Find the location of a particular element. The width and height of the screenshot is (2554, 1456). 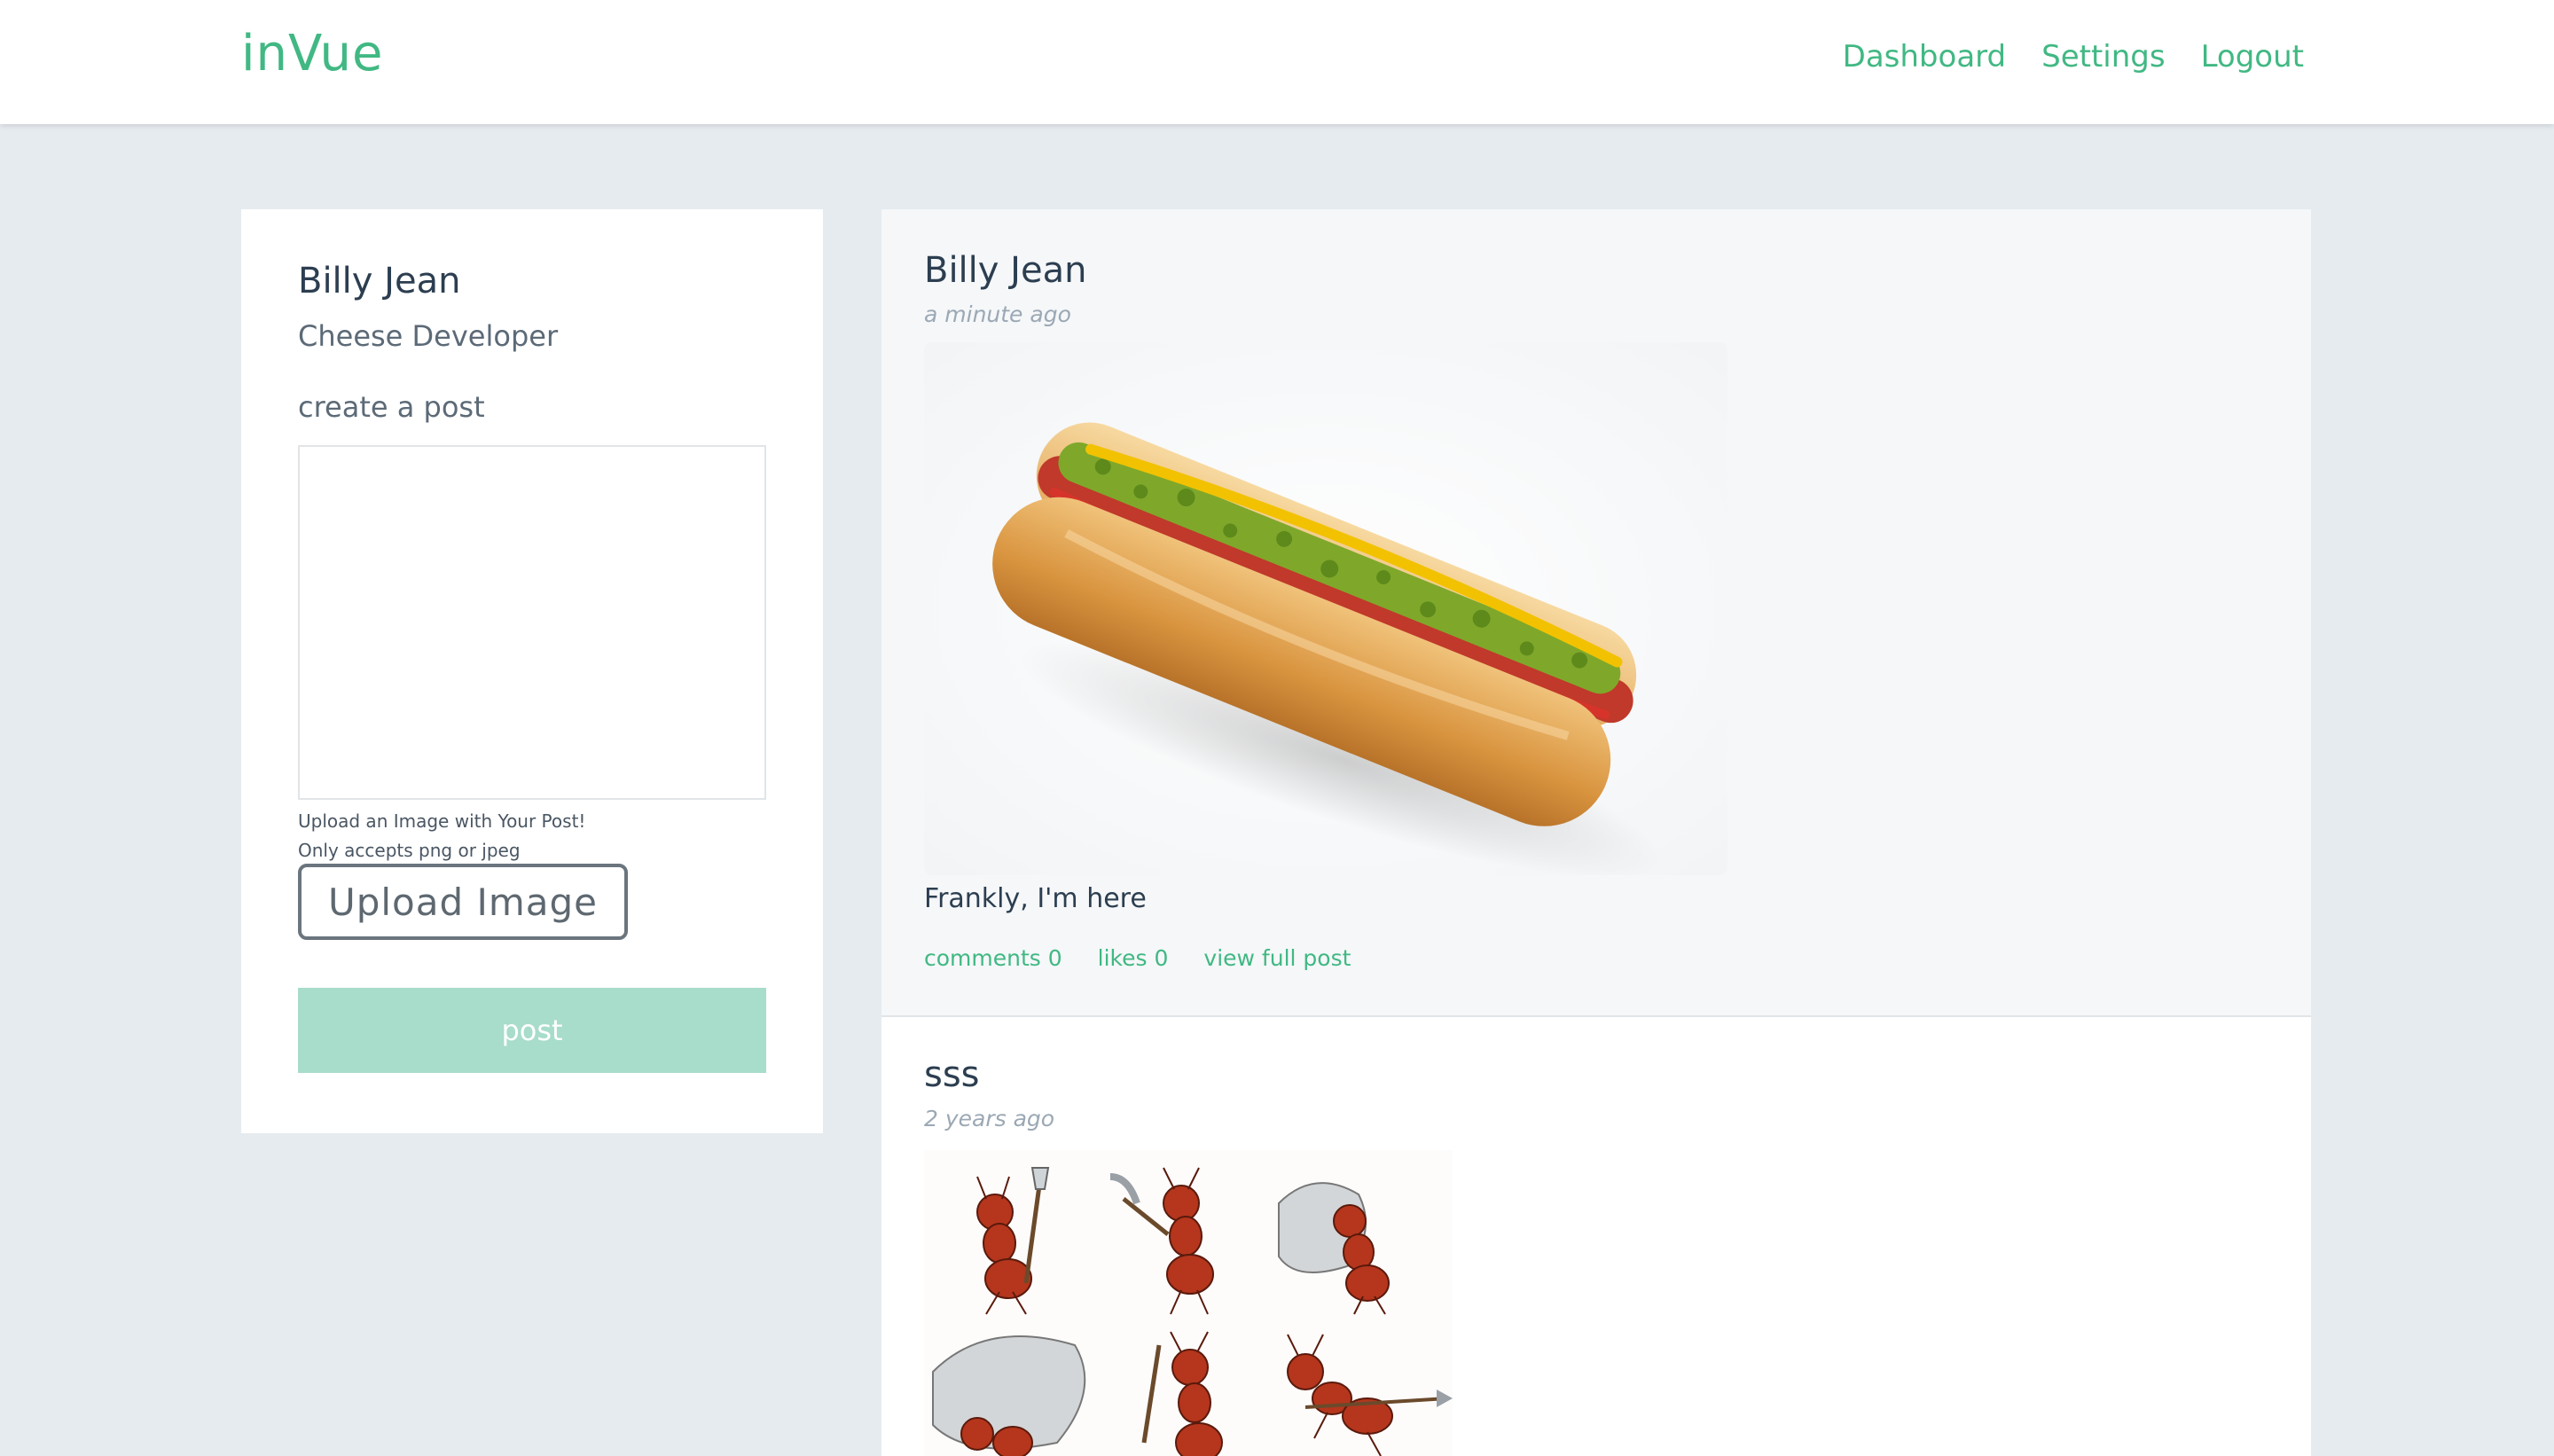

post-author: sss is located at coordinates (952, 1074).